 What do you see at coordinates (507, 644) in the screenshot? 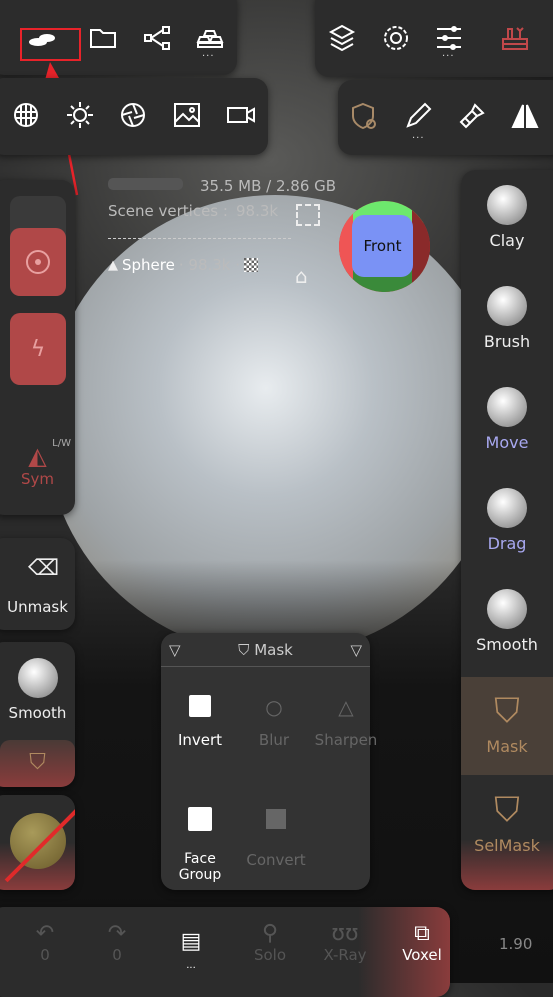
I see `tool-label: Smooth` at bounding box center [507, 644].